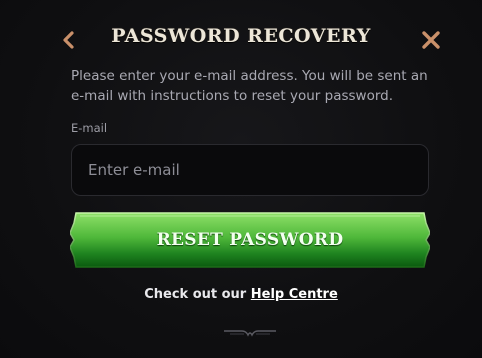  I want to click on close-button, so click(431, 40).